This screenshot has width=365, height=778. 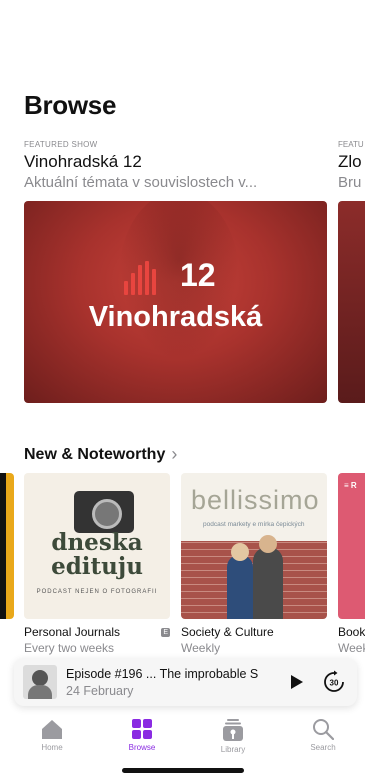 What do you see at coordinates (201, 648) in the screenshot?
I see `podcast-frequency: Weekly` at bounding box center [201, 648].